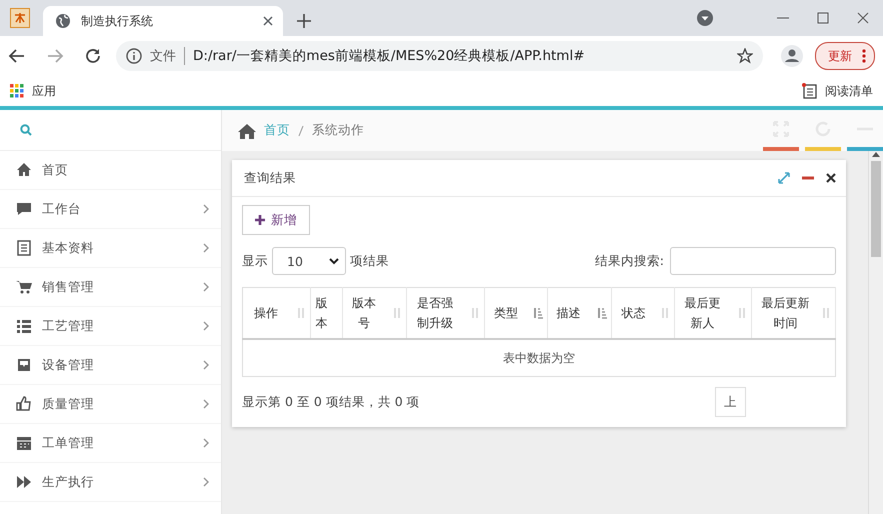  Describe the element at coordinates (849, 91) in the screenshot. I see `reading-list-link: 阅读清单` at that location.